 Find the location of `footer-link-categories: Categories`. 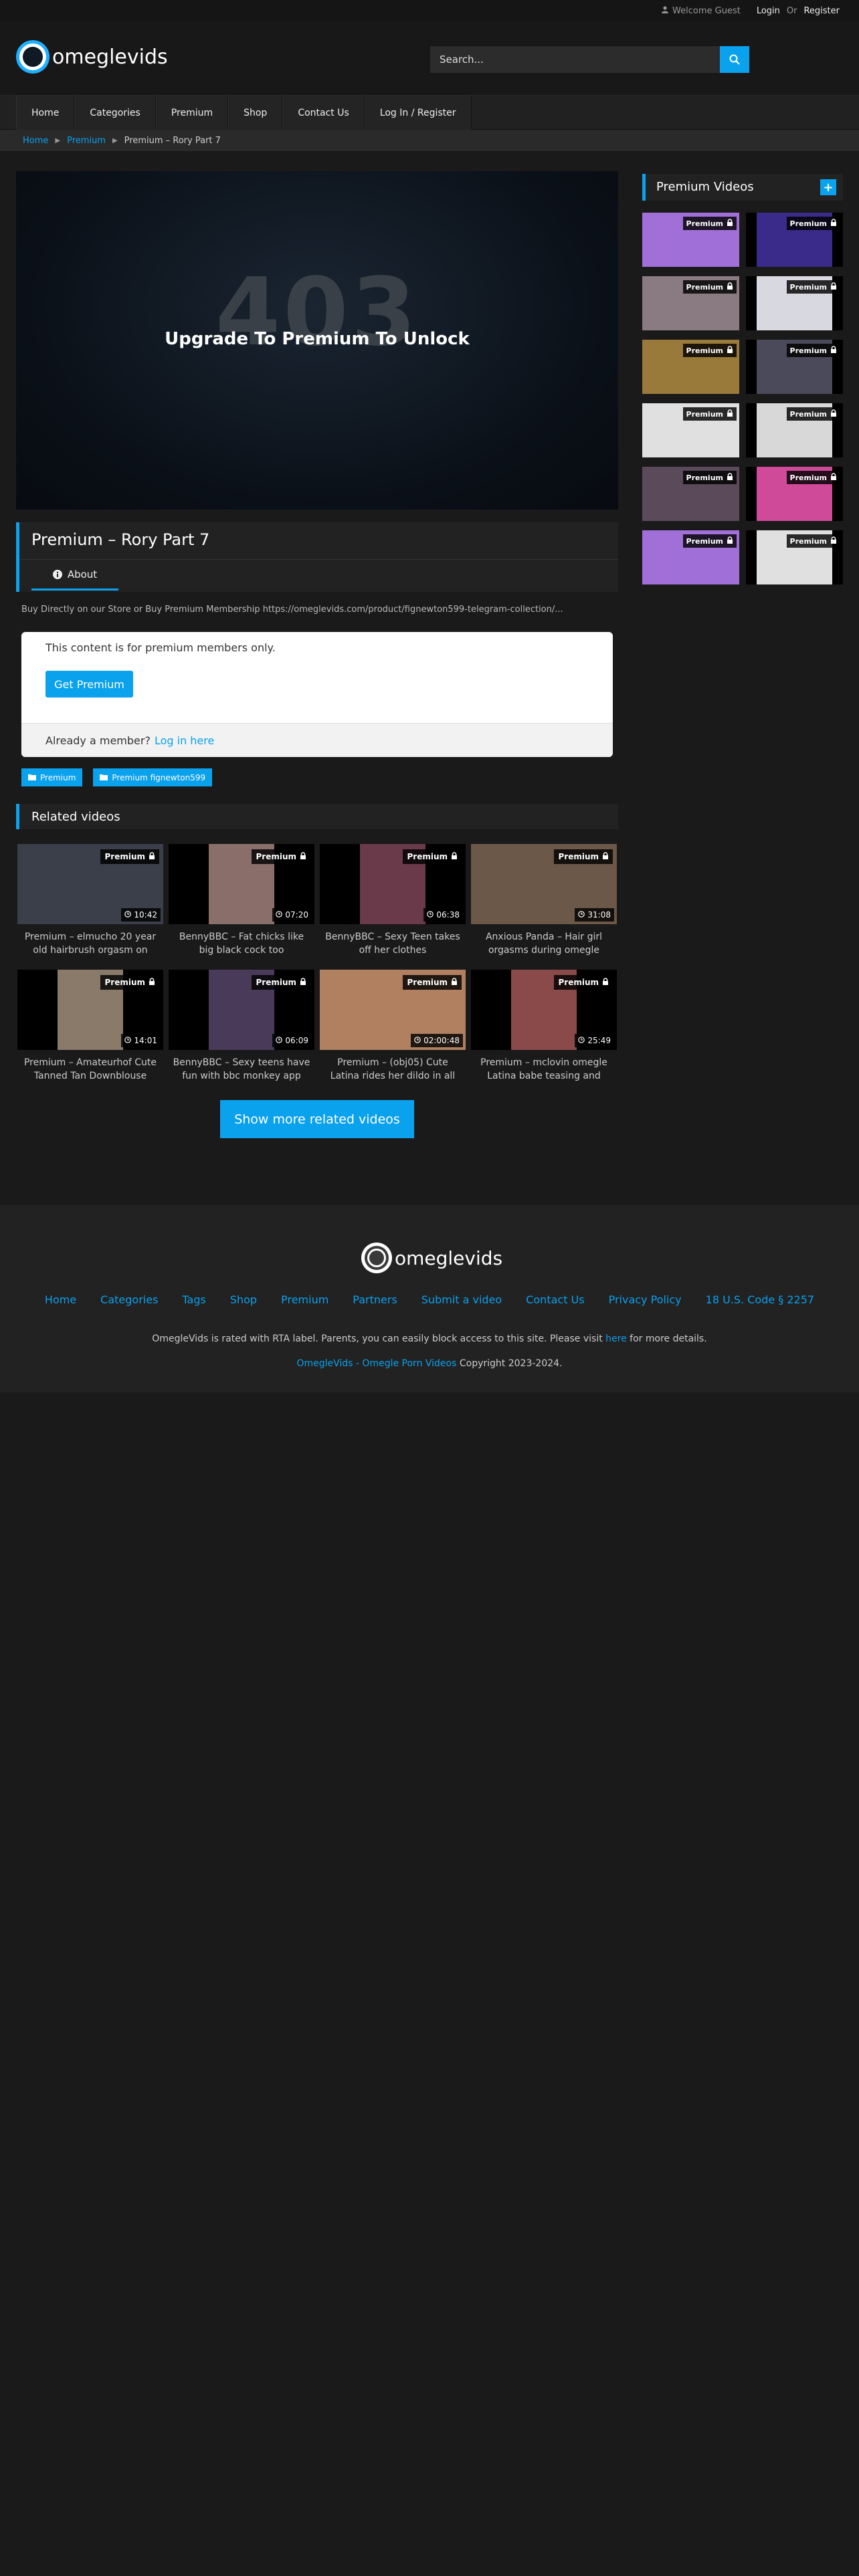

footer-link-categories: Categories is located at coordinates (129, 1299).